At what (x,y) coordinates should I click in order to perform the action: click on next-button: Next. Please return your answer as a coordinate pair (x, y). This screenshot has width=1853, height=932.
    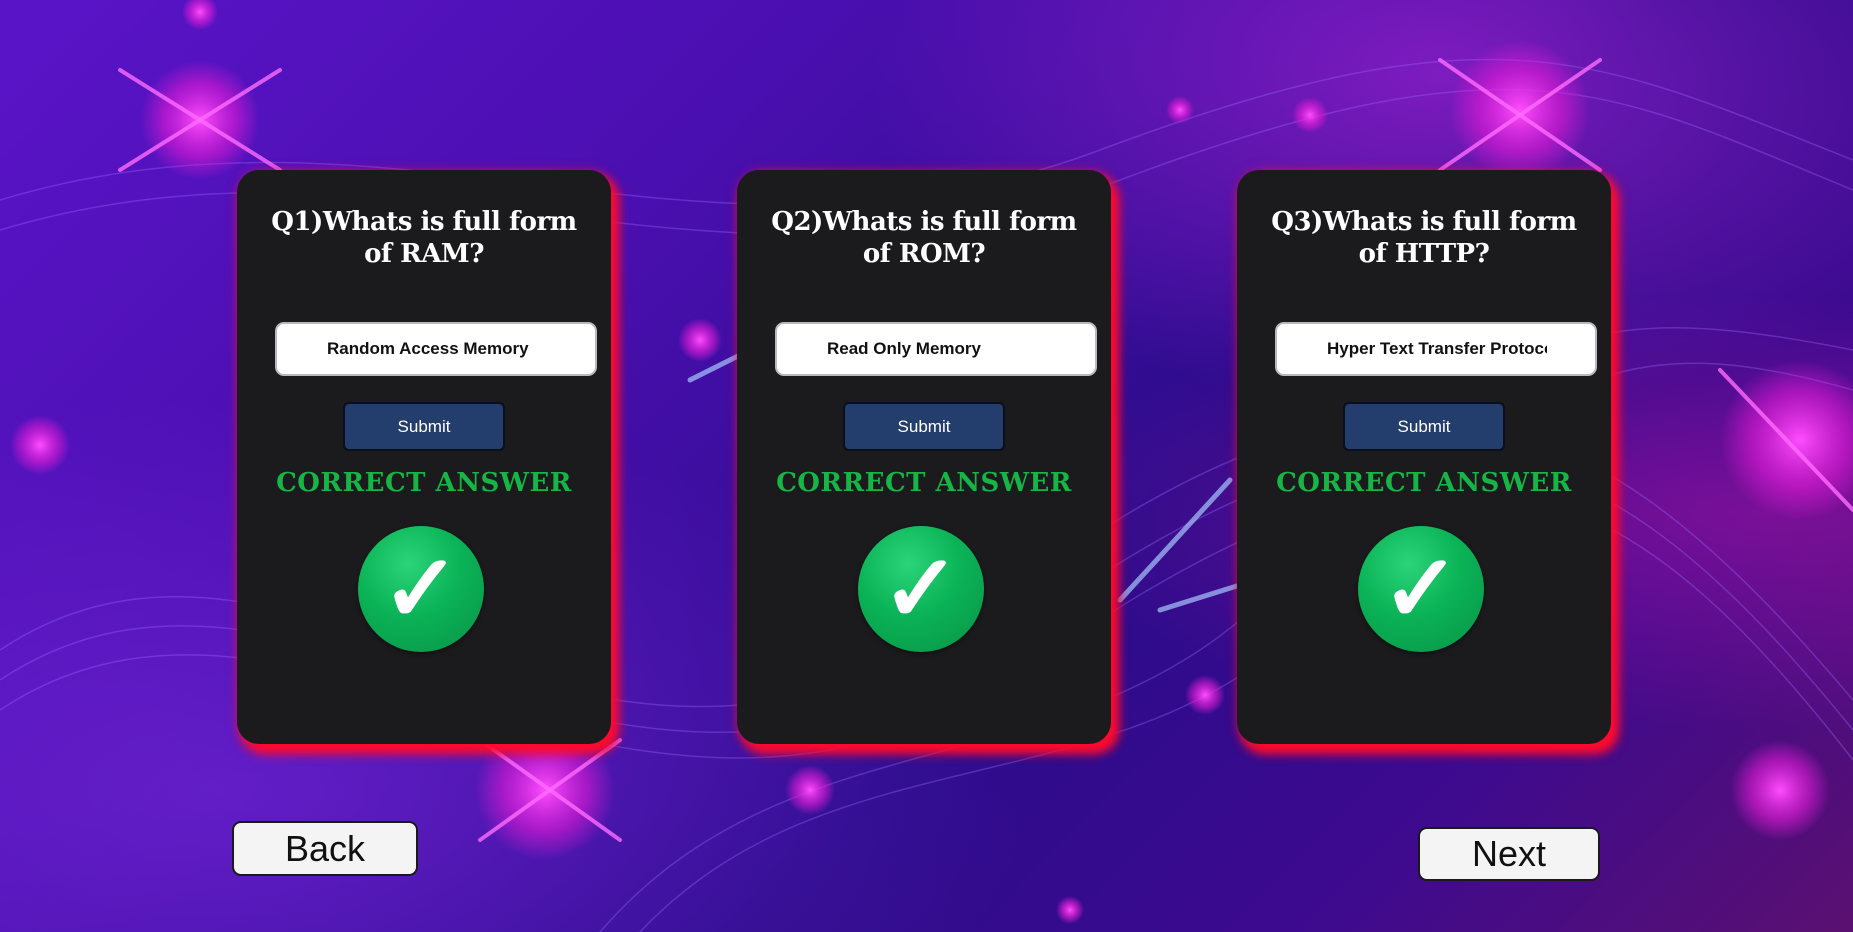
    Looking at the image, I should click on (1509, 854).